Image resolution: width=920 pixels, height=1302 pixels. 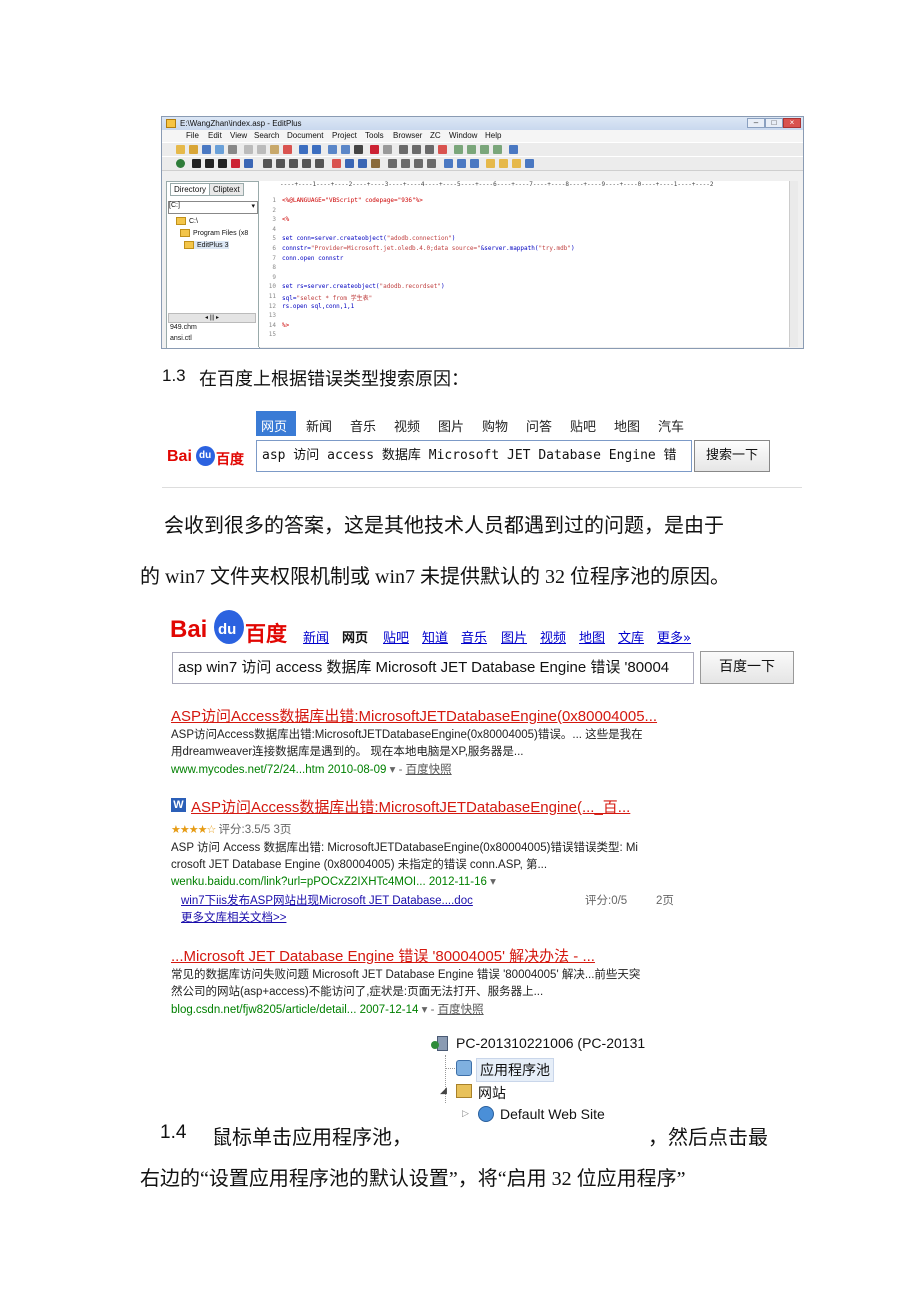 What do you see at coordinates (443, 1091) in the screenshot?
I see `expand-arrow-icon: ◢` at bounding box center [443, 1091].